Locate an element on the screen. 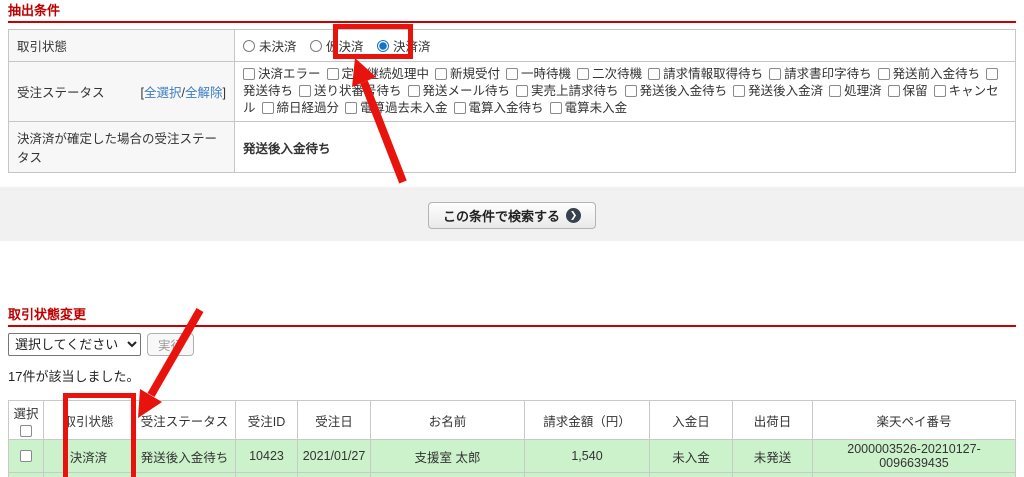 Image resolution: width=1024 pixels, height=477 pixels. order-status-checkbox-label: 電算過去未入金 is located at coordinates (404, 108).